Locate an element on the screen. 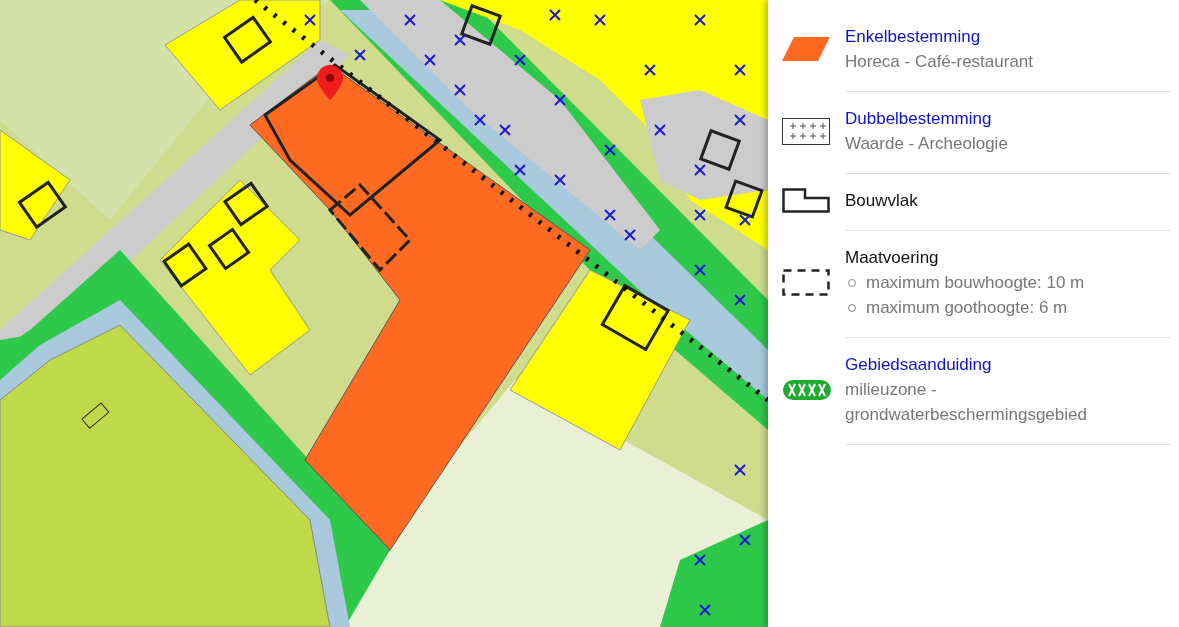 This screenshot has height=627, width=1179. legend-link: Dubbelbestemming is located at coordinates (926, 118).